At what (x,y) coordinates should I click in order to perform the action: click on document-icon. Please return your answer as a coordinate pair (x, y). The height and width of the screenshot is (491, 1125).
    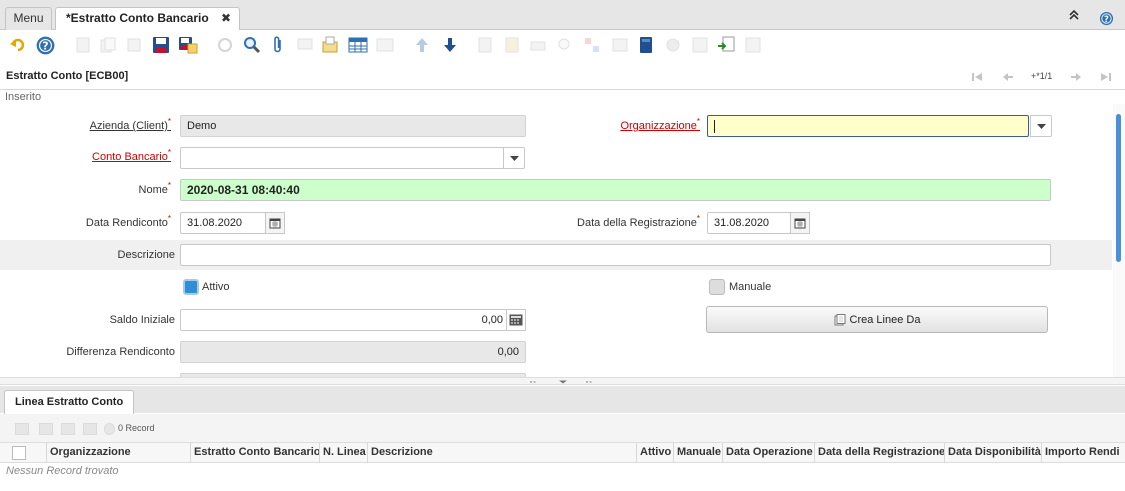
    Looking at the image, I should click on (840, 319).